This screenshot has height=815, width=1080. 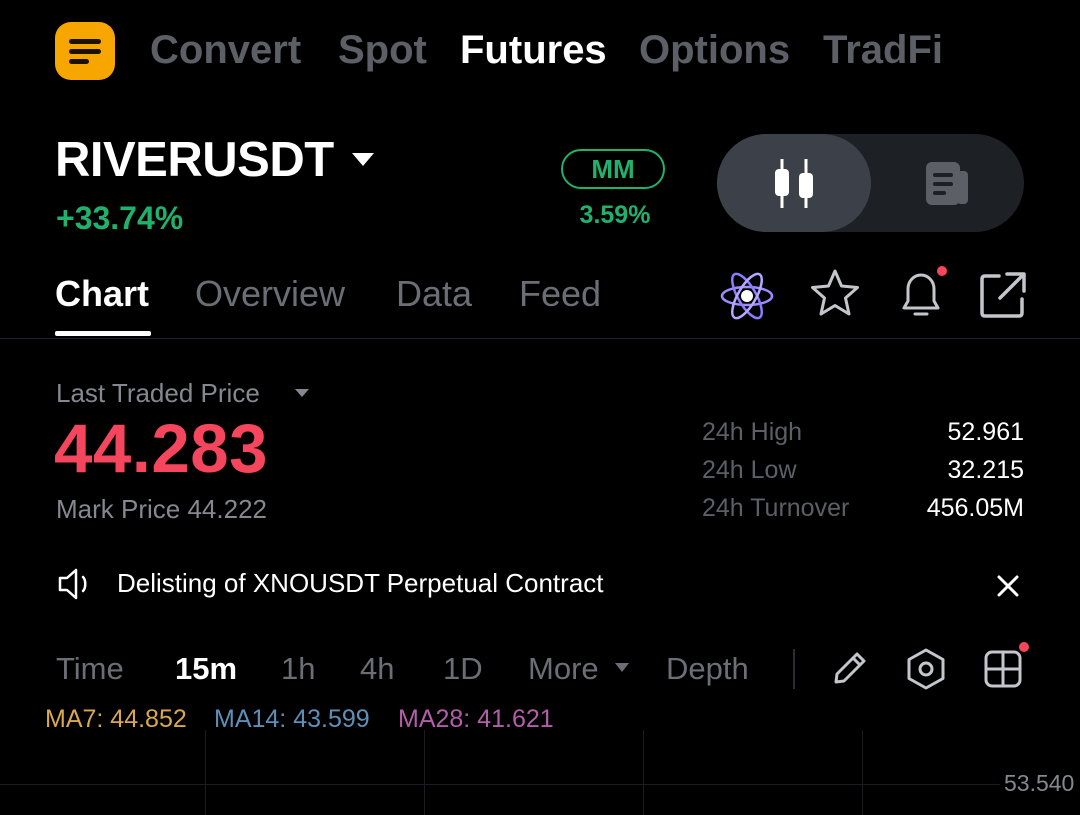 I want to click on chart-view-button, so click(x=794, y=183).